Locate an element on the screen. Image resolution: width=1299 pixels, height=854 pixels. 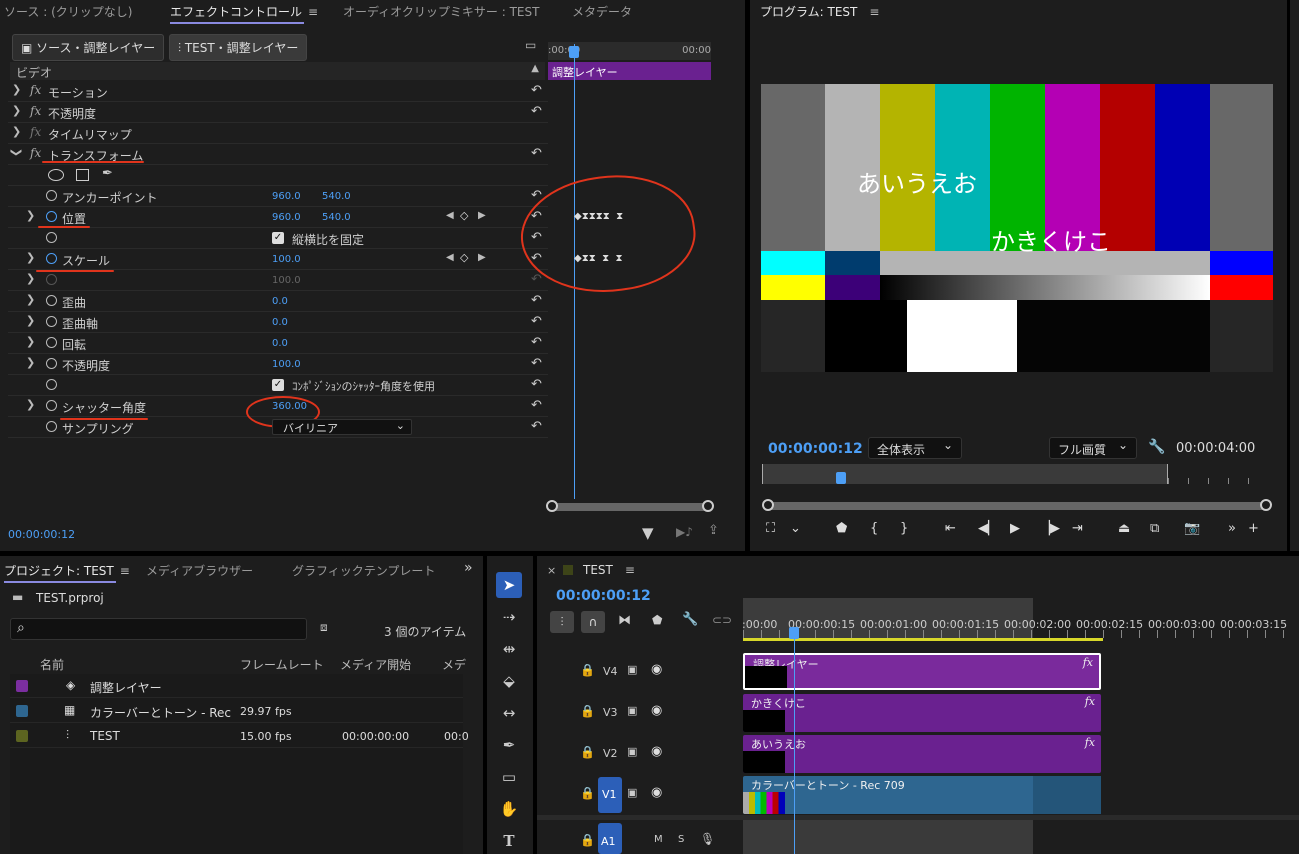
ellipse-mask-icon is located at coordinates (56, 175).